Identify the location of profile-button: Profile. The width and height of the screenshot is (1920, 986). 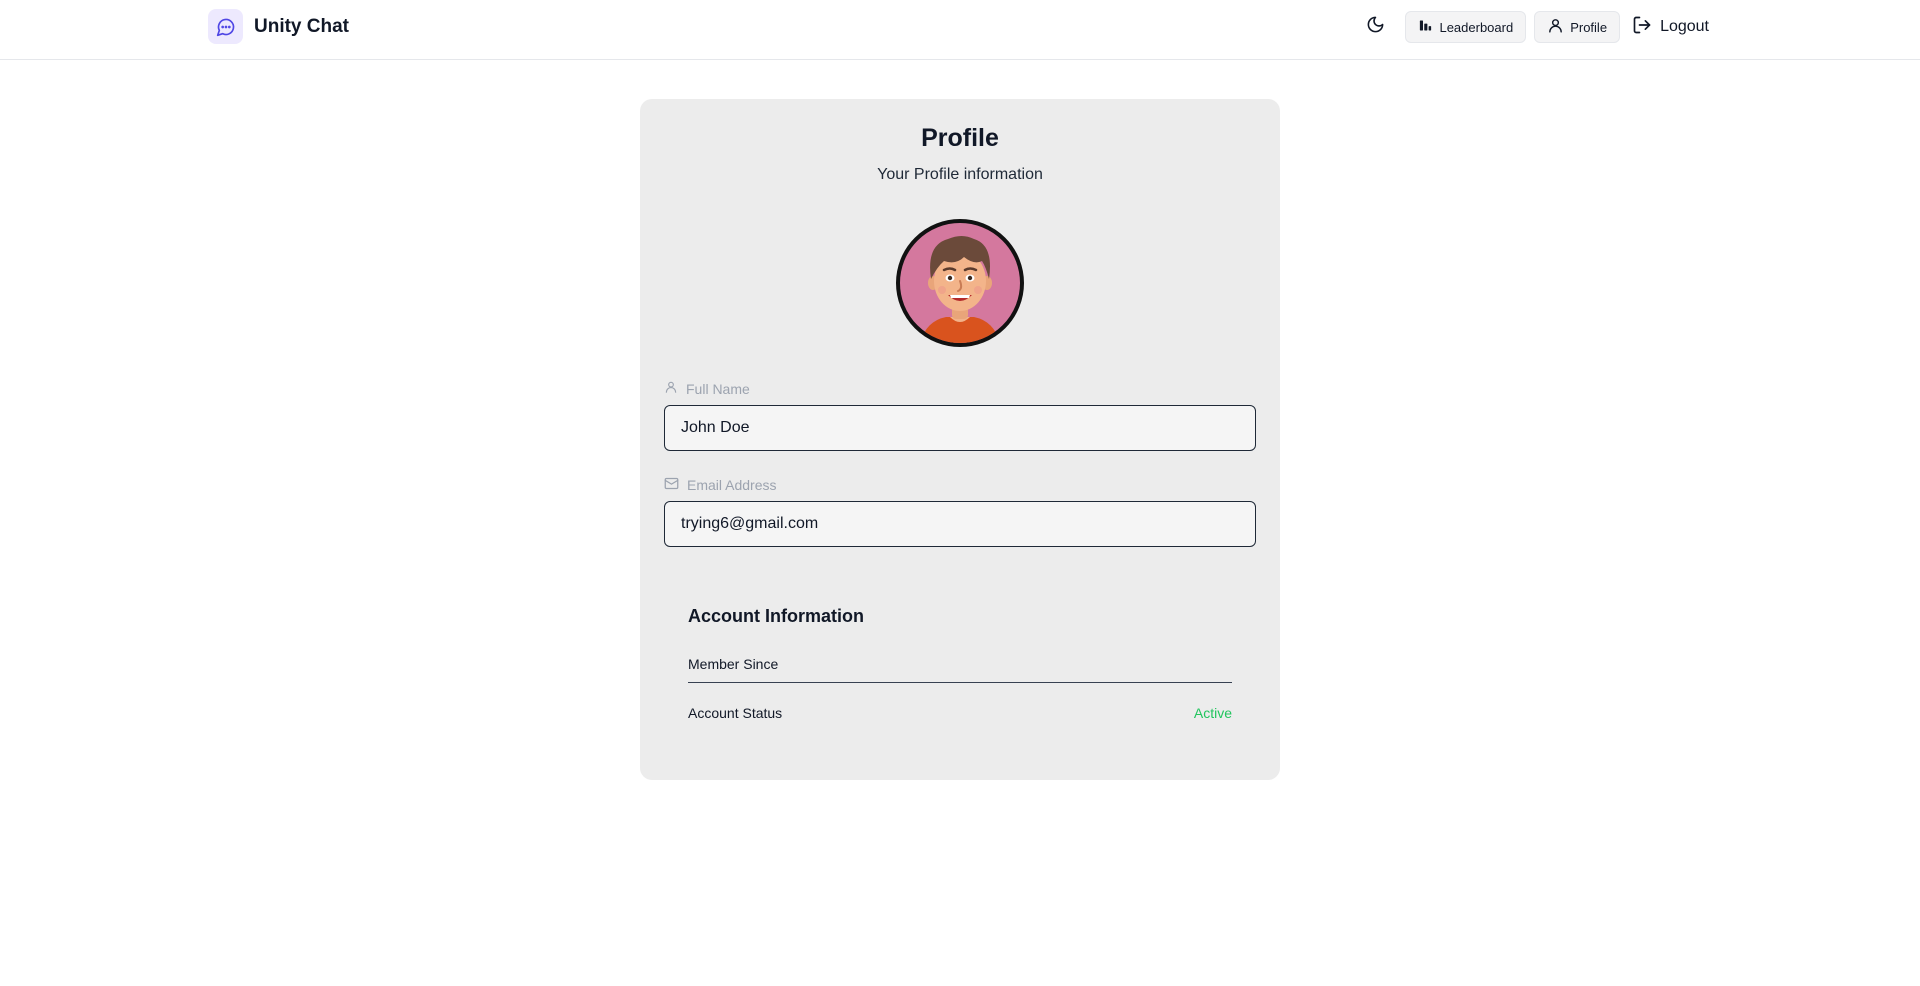
(1577, 27).